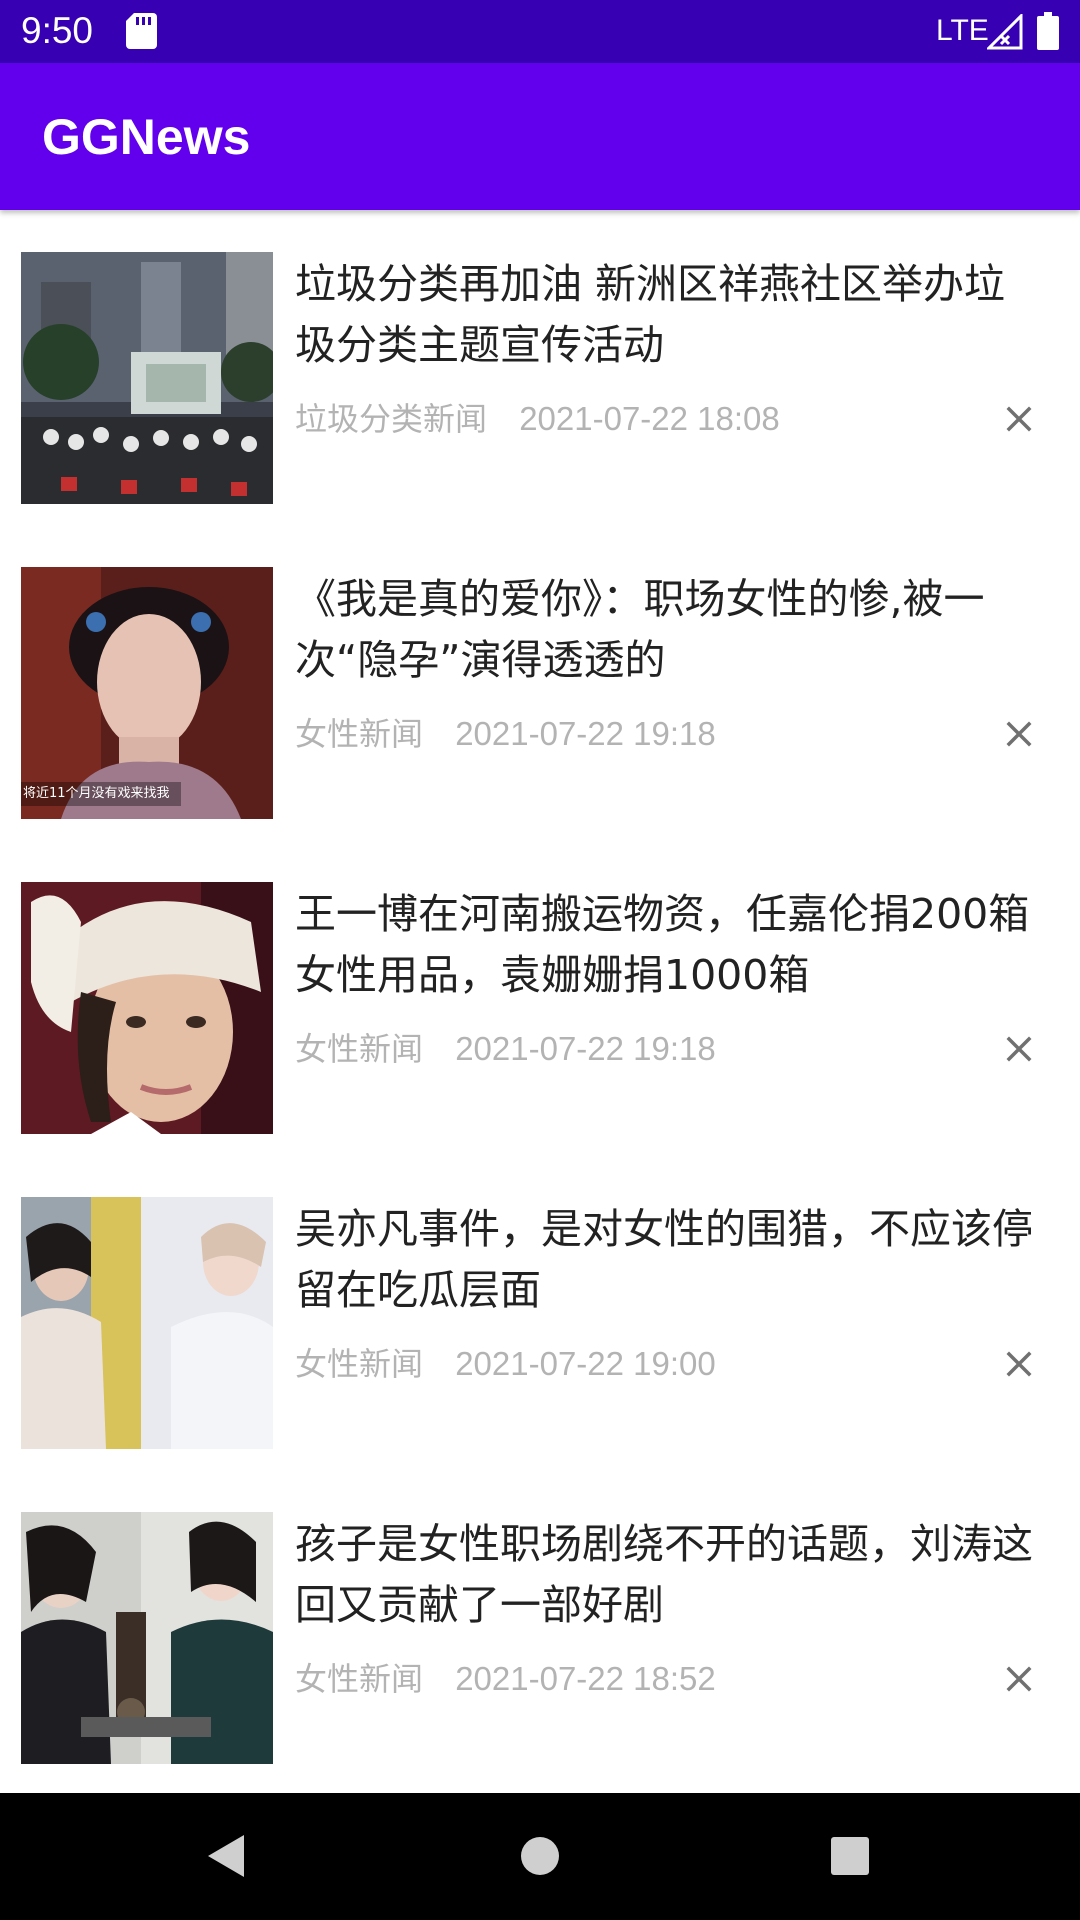  I want to click on news-meta: 垃圾分类新闻 2021-07-22 18:08, so click(537, 419).